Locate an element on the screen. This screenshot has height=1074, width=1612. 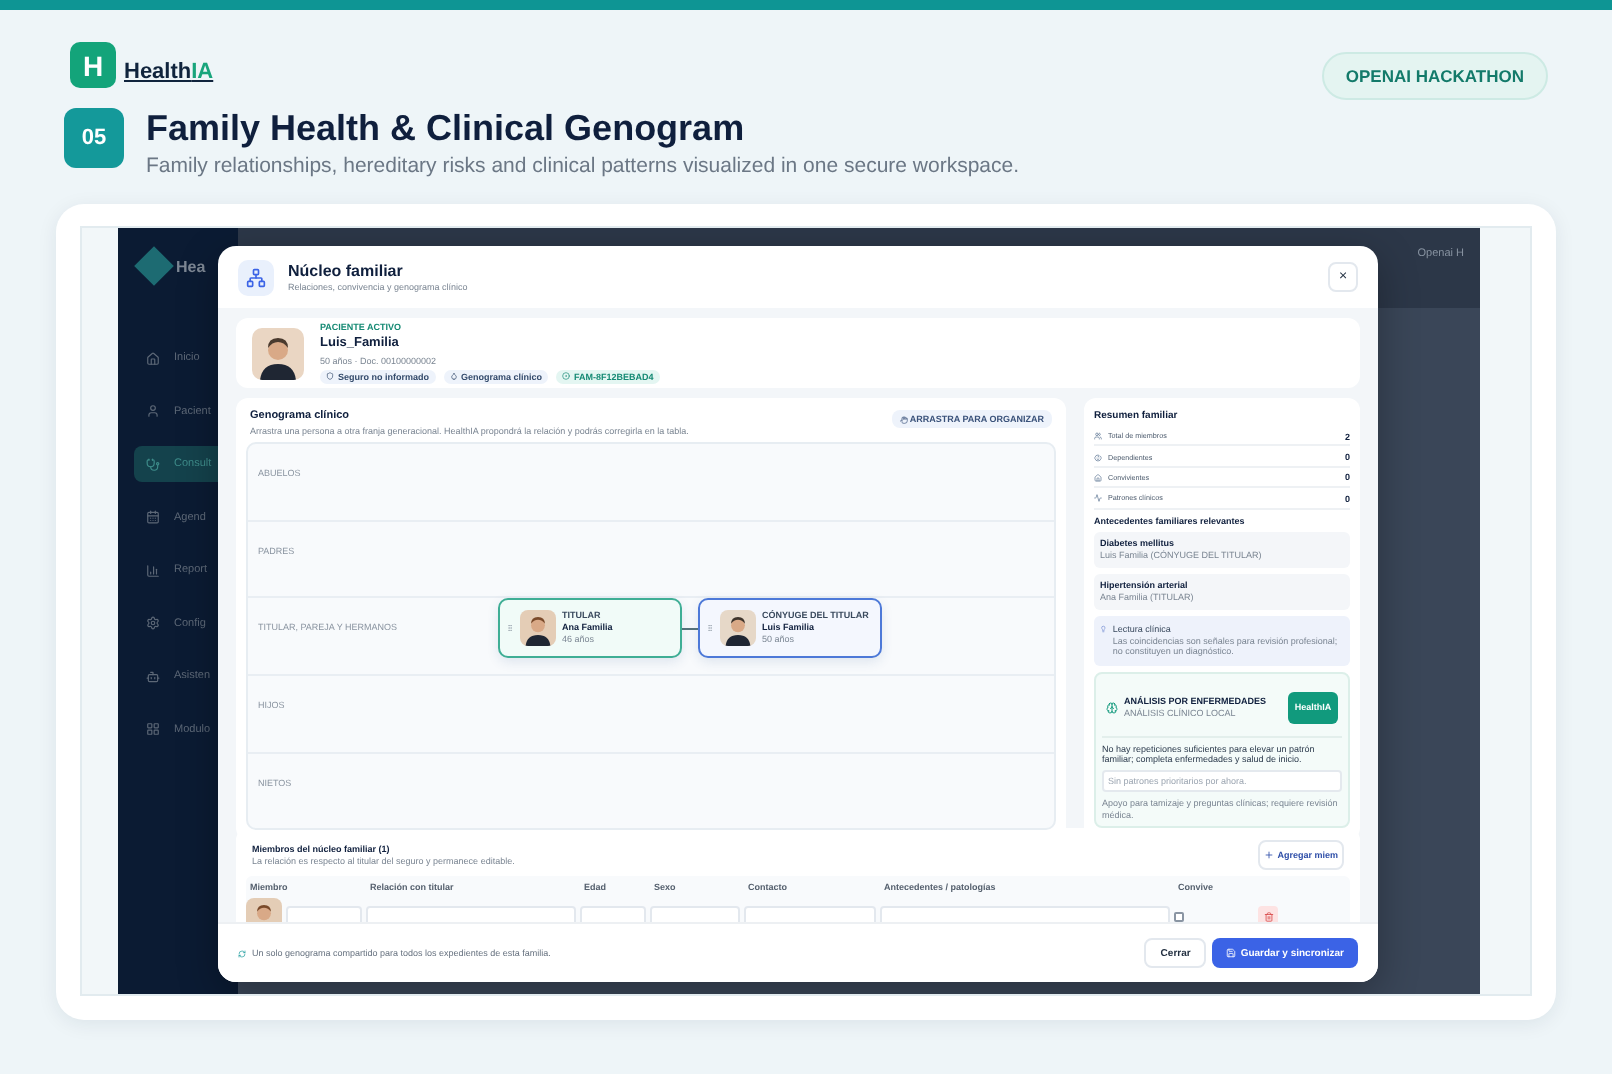
people-icon is located at coordinates (1098, 436).